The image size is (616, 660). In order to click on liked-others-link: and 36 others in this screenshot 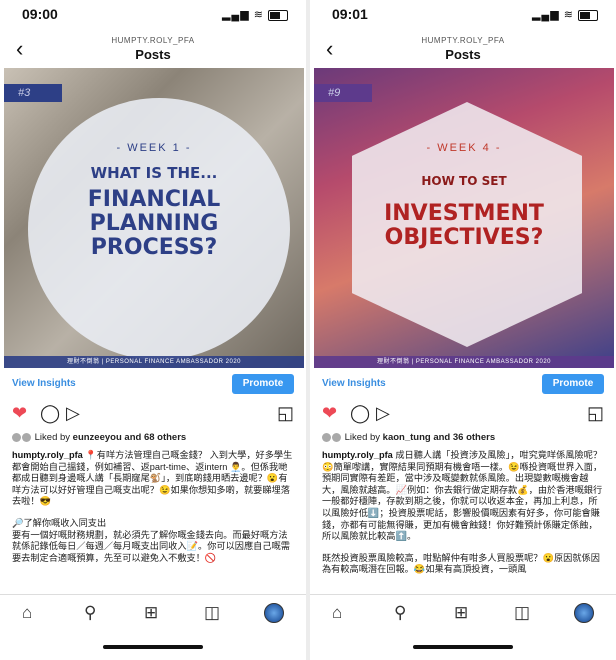, I will do `click(464, 437)`.